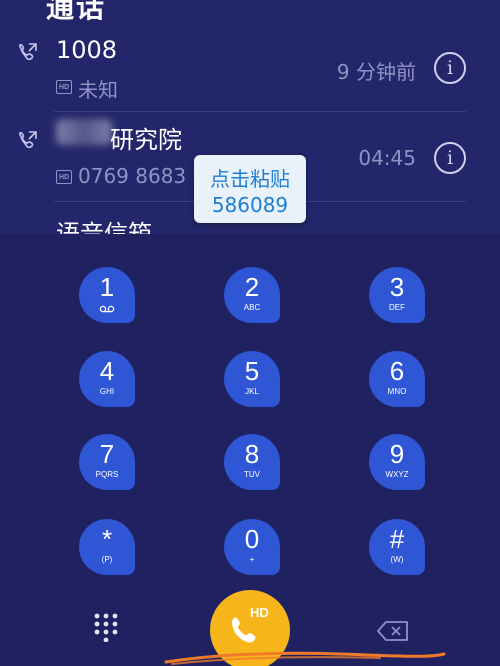  What do you see at coordinates (250, 628) in the screenshot?
I see `call-button` at bounding box center [250, 628].